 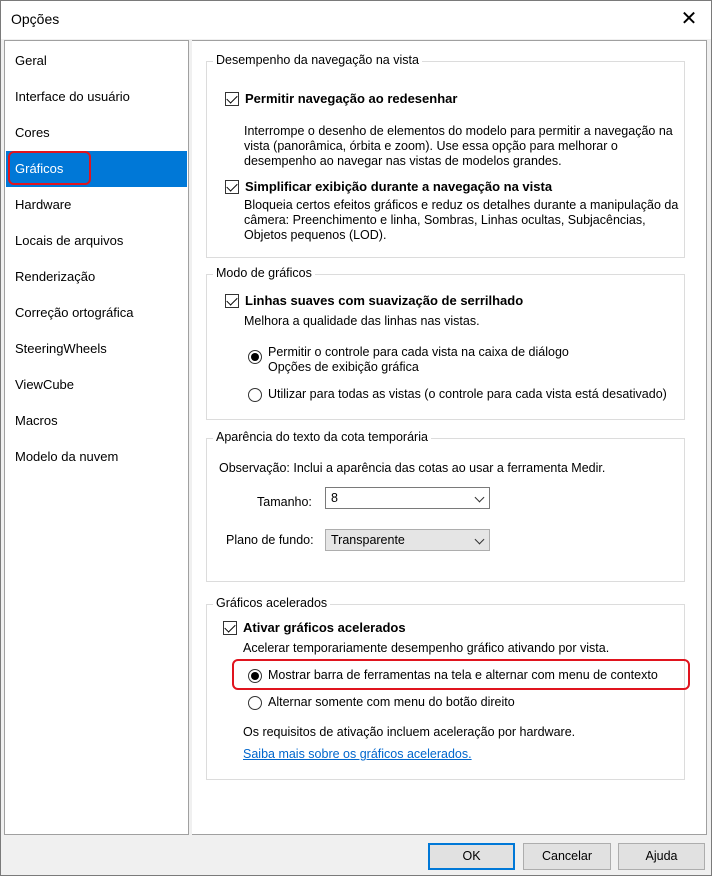 What do you see at coordinates (255, 395) in the screenshot?
I see `all-views-radio` at bounding box center [255, 395].